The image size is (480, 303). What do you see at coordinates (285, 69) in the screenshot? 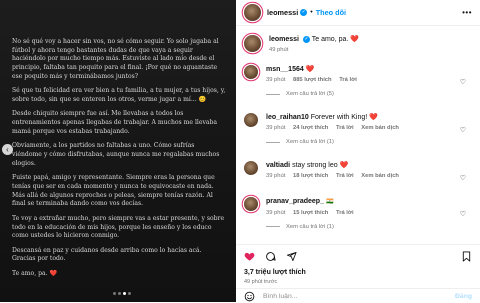
I see `comment-username: msn__1564` at bounding box center [285, 69].